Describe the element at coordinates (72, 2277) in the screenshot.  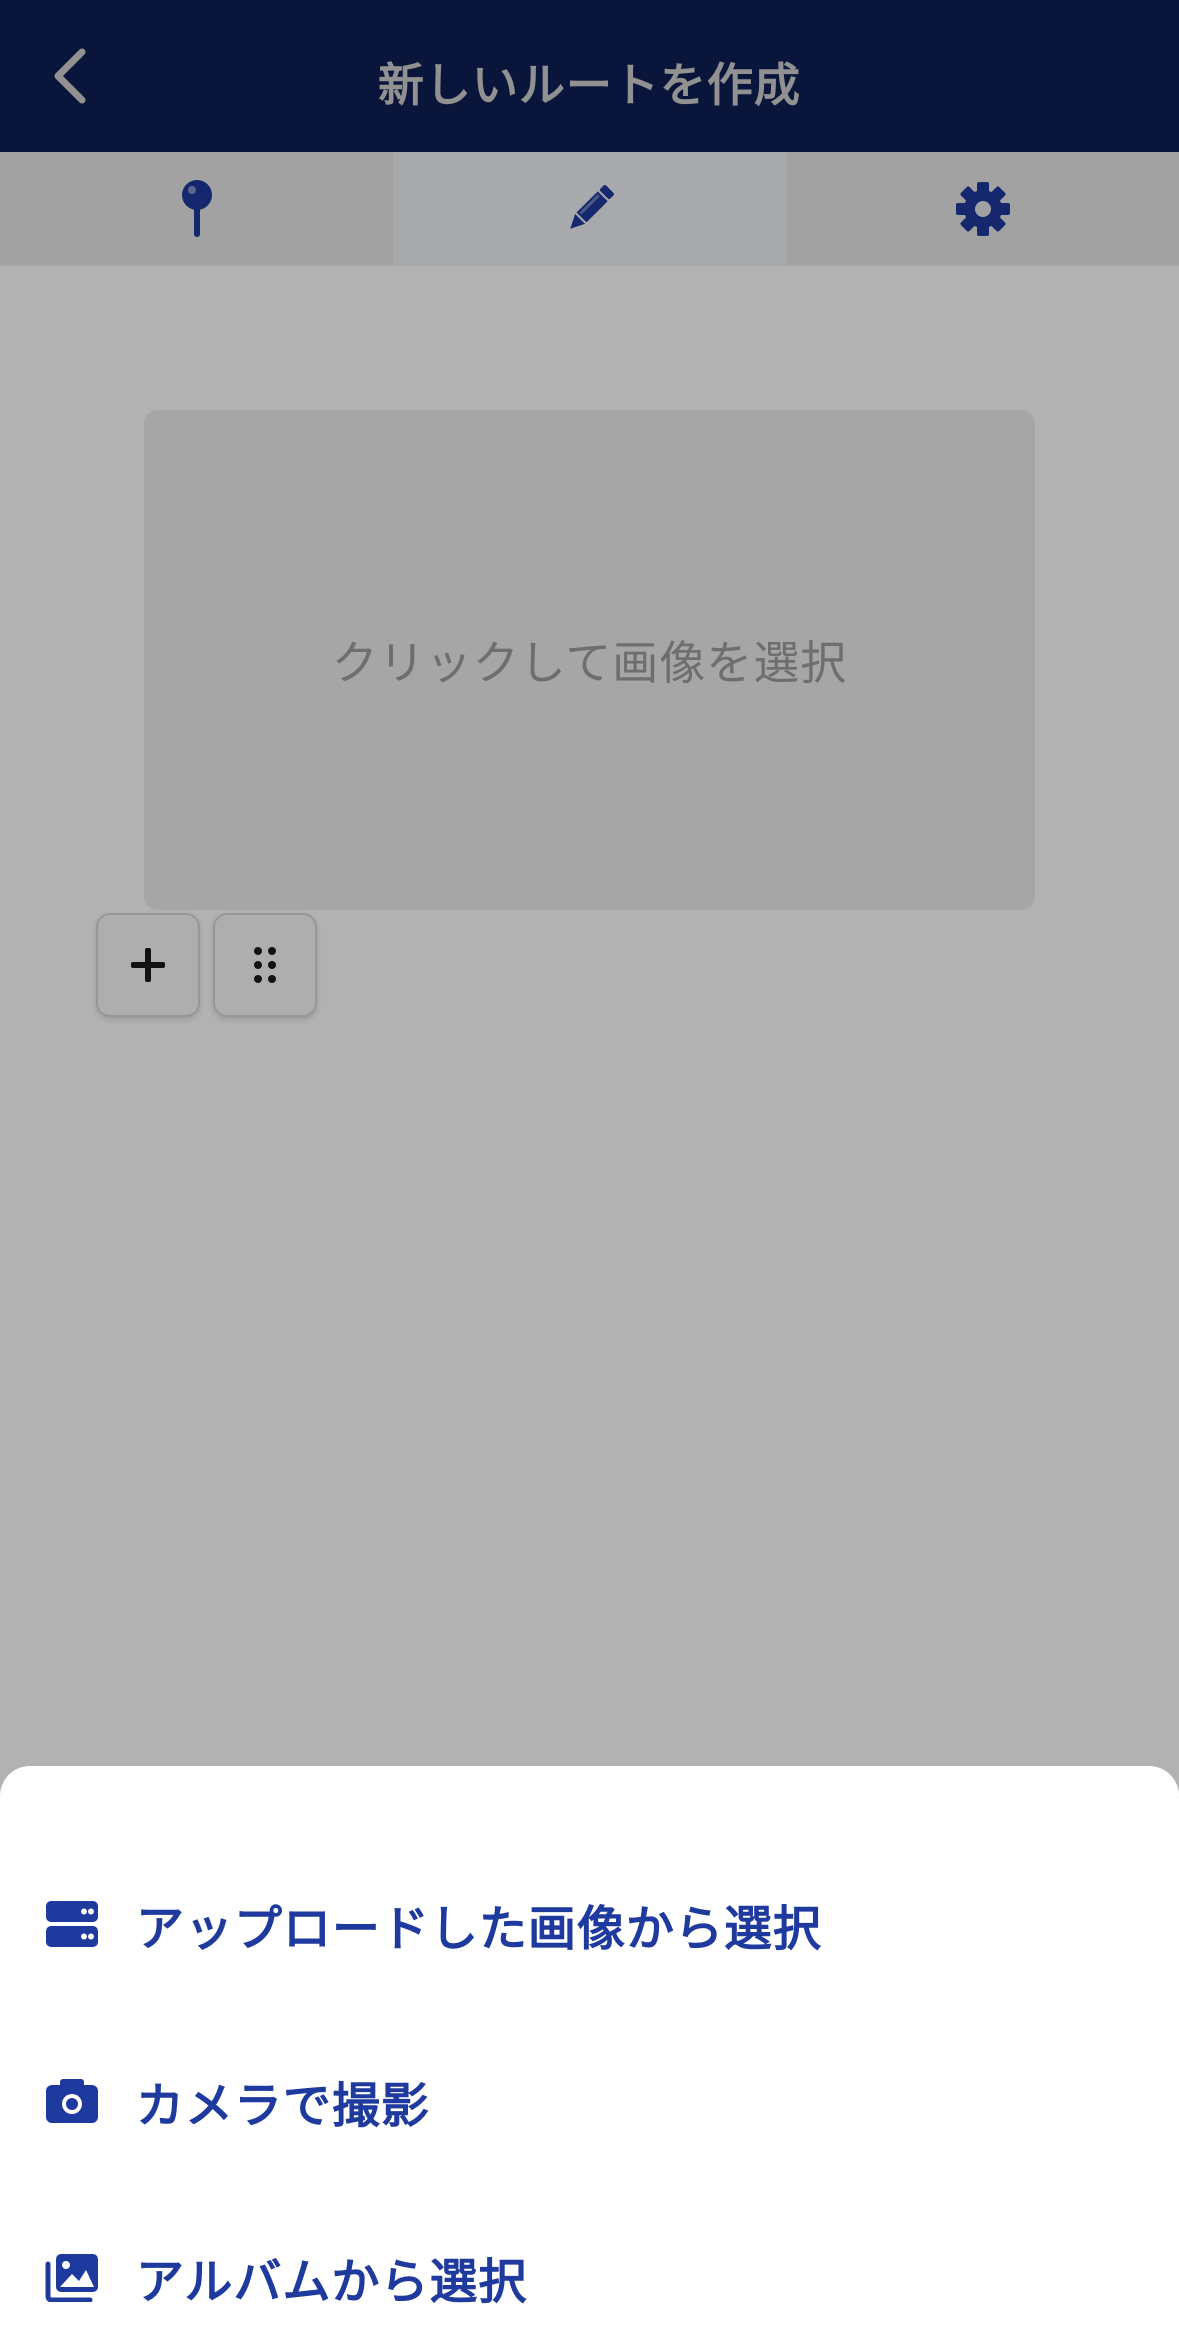
I see `images-icon` at that location.